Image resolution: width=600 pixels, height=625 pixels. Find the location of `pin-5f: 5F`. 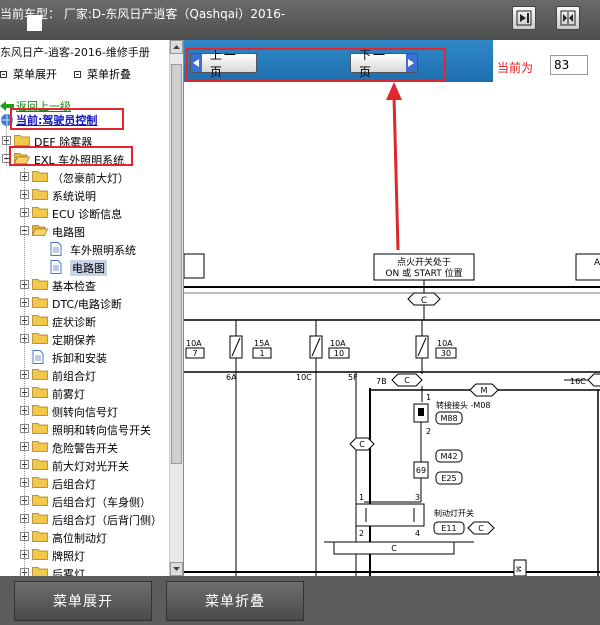

pin-5f: 5F is located at coordinates (353, 377).